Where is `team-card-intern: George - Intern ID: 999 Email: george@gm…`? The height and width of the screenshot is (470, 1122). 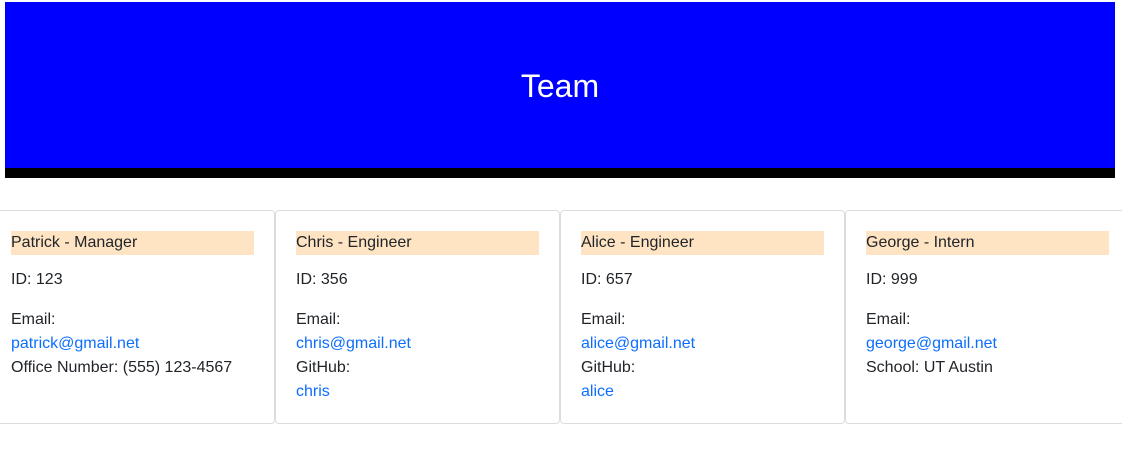
team-card-intern: George - Intern ID: 999 Email: george@gm… is located at coordinates (983, 317).